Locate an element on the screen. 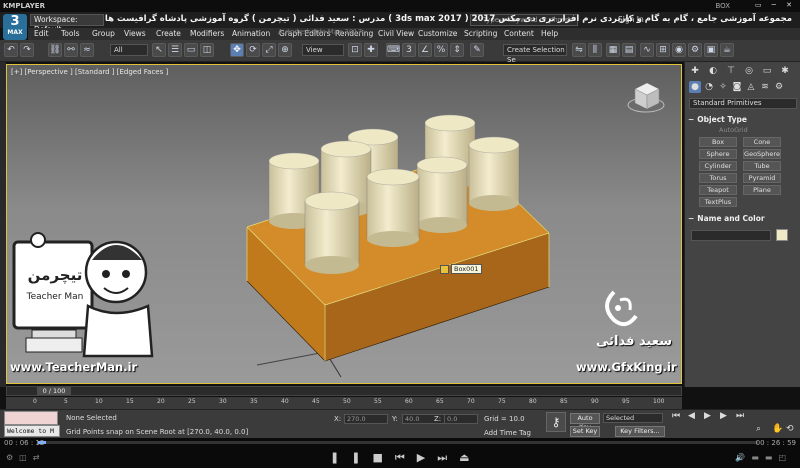 This screenshot has width=800, height=468. time-slider: 0 / 100 is located at coordinates (344, 391).